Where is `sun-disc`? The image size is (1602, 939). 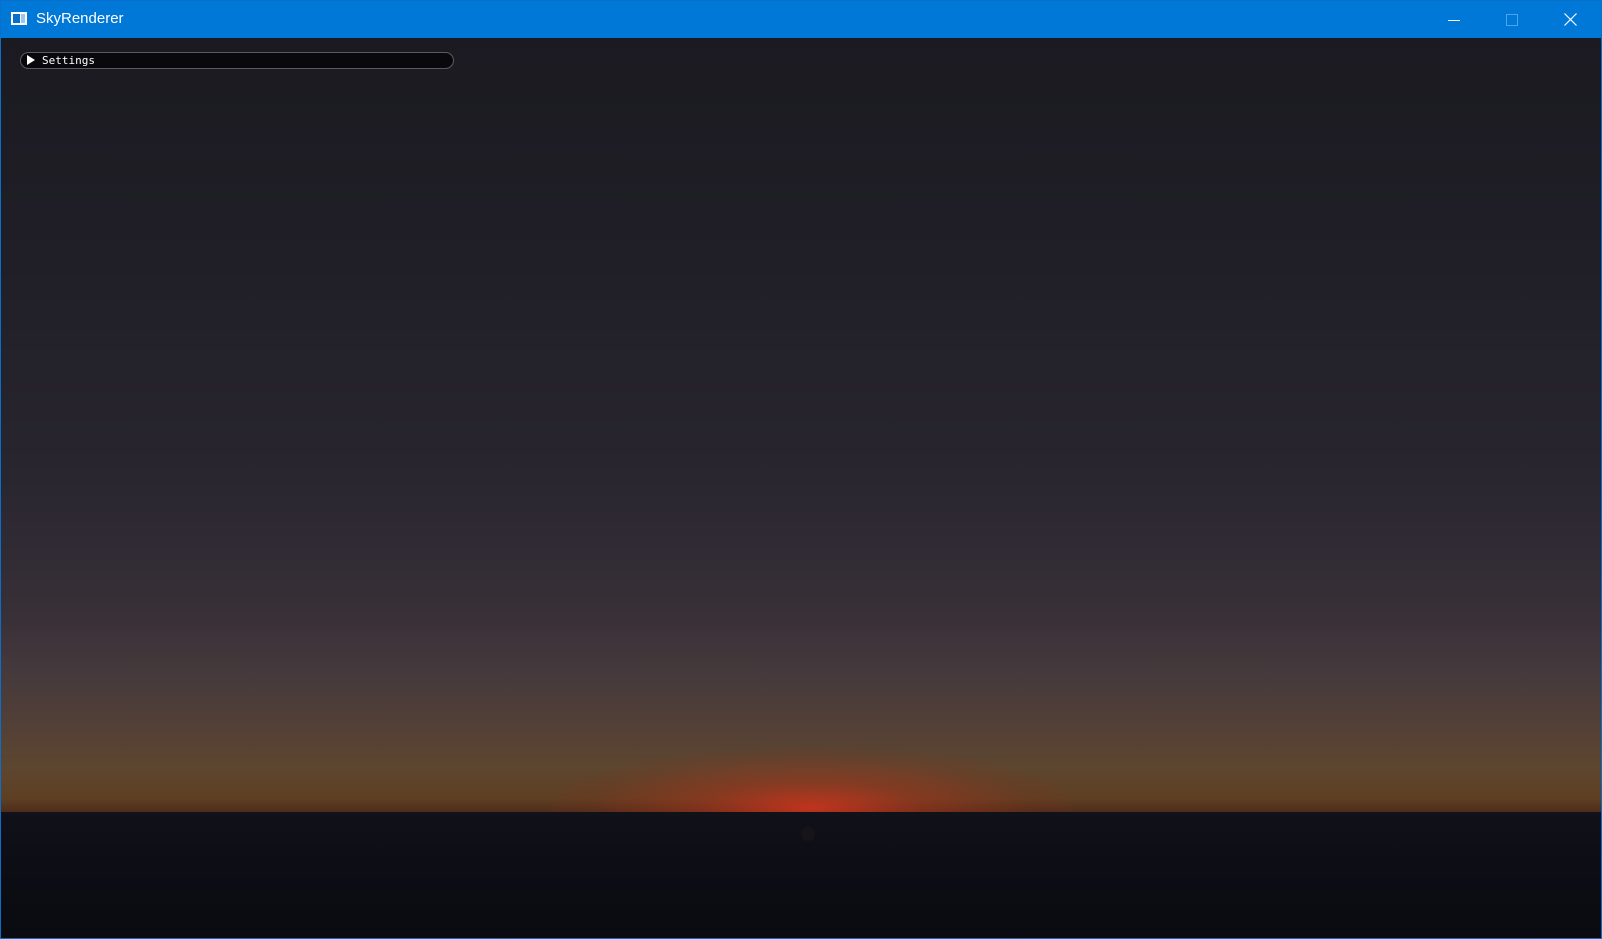
sun-disc is located at coordinates (808, 834).